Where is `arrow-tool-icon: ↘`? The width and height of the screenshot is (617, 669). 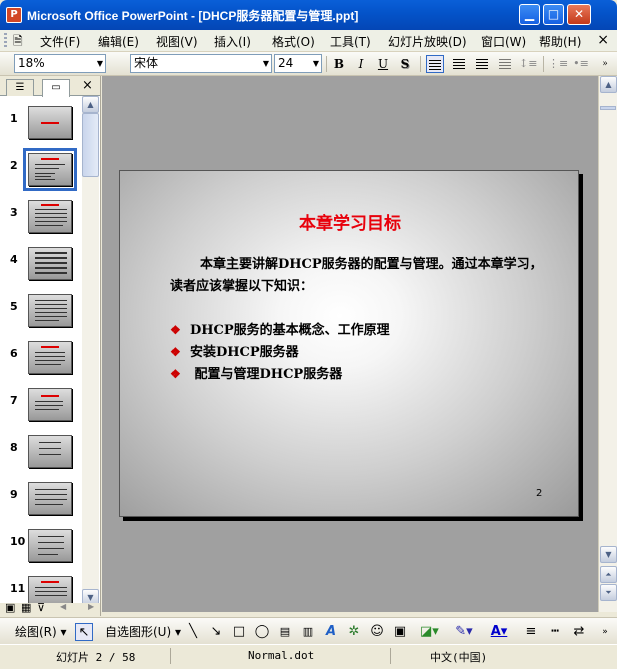 arrow-tool-icon: ↘ is located at coordinates (216, 632).